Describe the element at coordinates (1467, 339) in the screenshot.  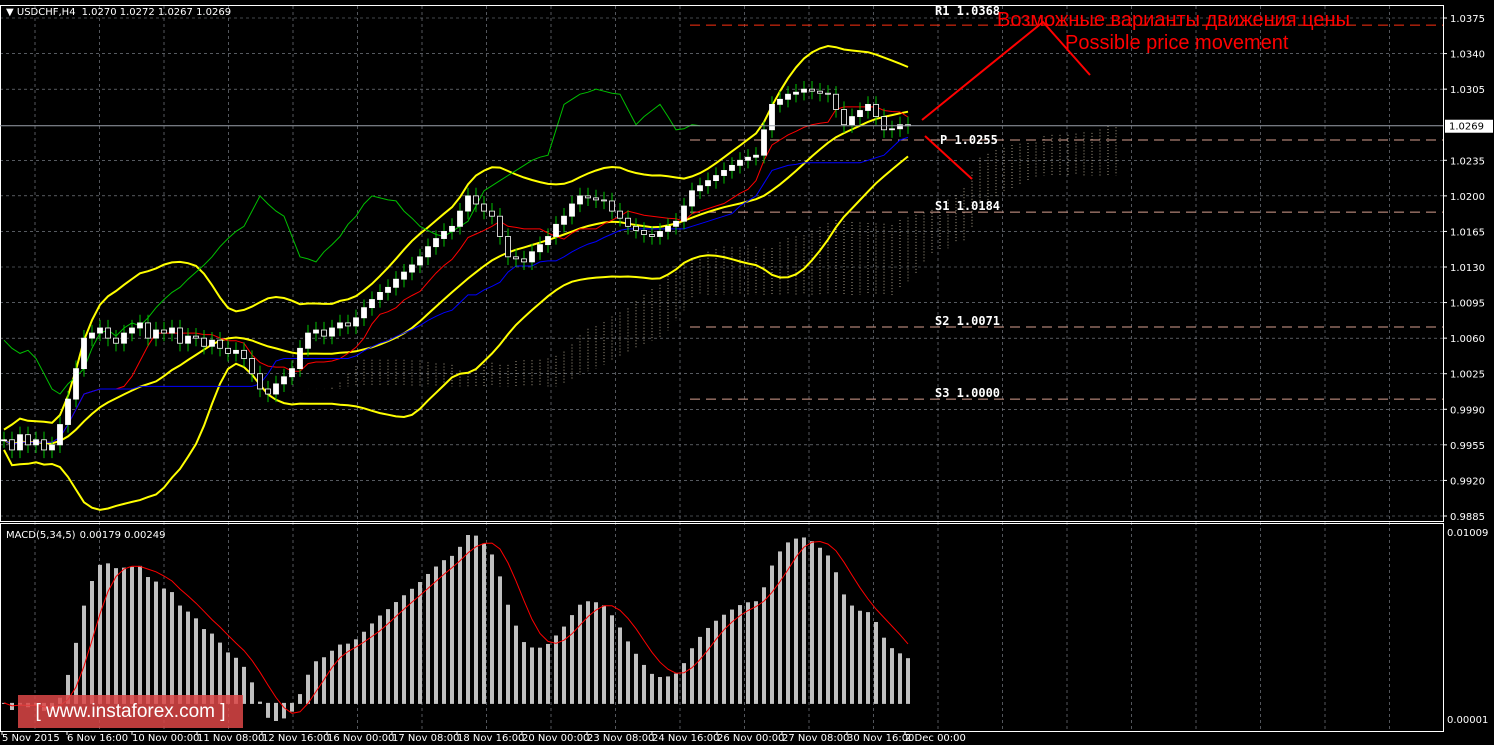
I see `y-tick-label: 1.0060` at that location.